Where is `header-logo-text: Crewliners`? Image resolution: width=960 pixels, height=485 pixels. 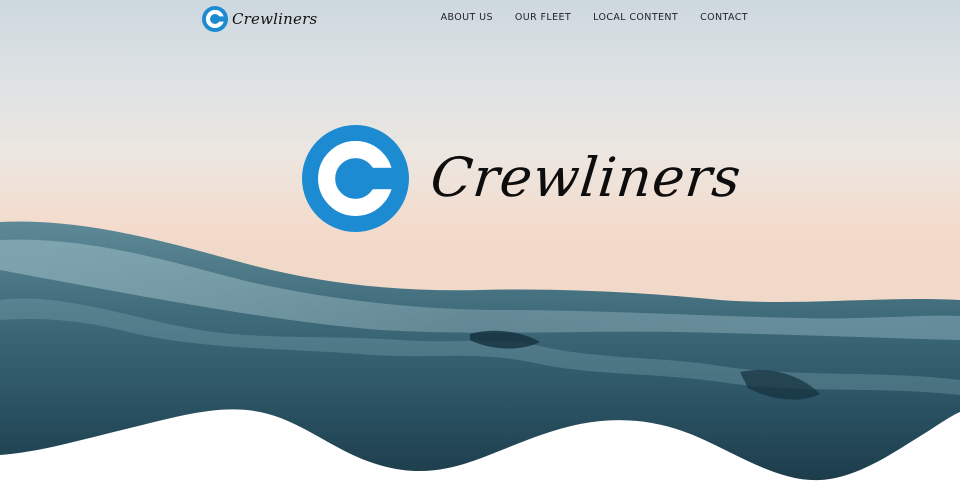
header-logo-text: Crewliners is located at coordinates (275, 19).